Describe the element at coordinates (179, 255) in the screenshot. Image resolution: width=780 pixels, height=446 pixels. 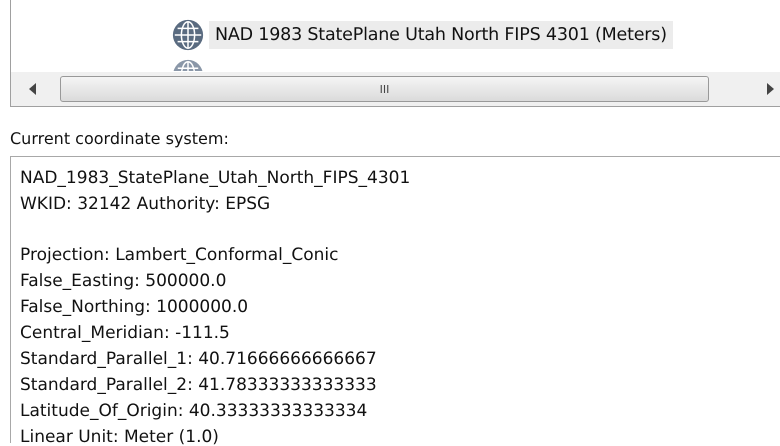
I see `property-line: Projection: Lambert_Conformal_Conic` at that location.